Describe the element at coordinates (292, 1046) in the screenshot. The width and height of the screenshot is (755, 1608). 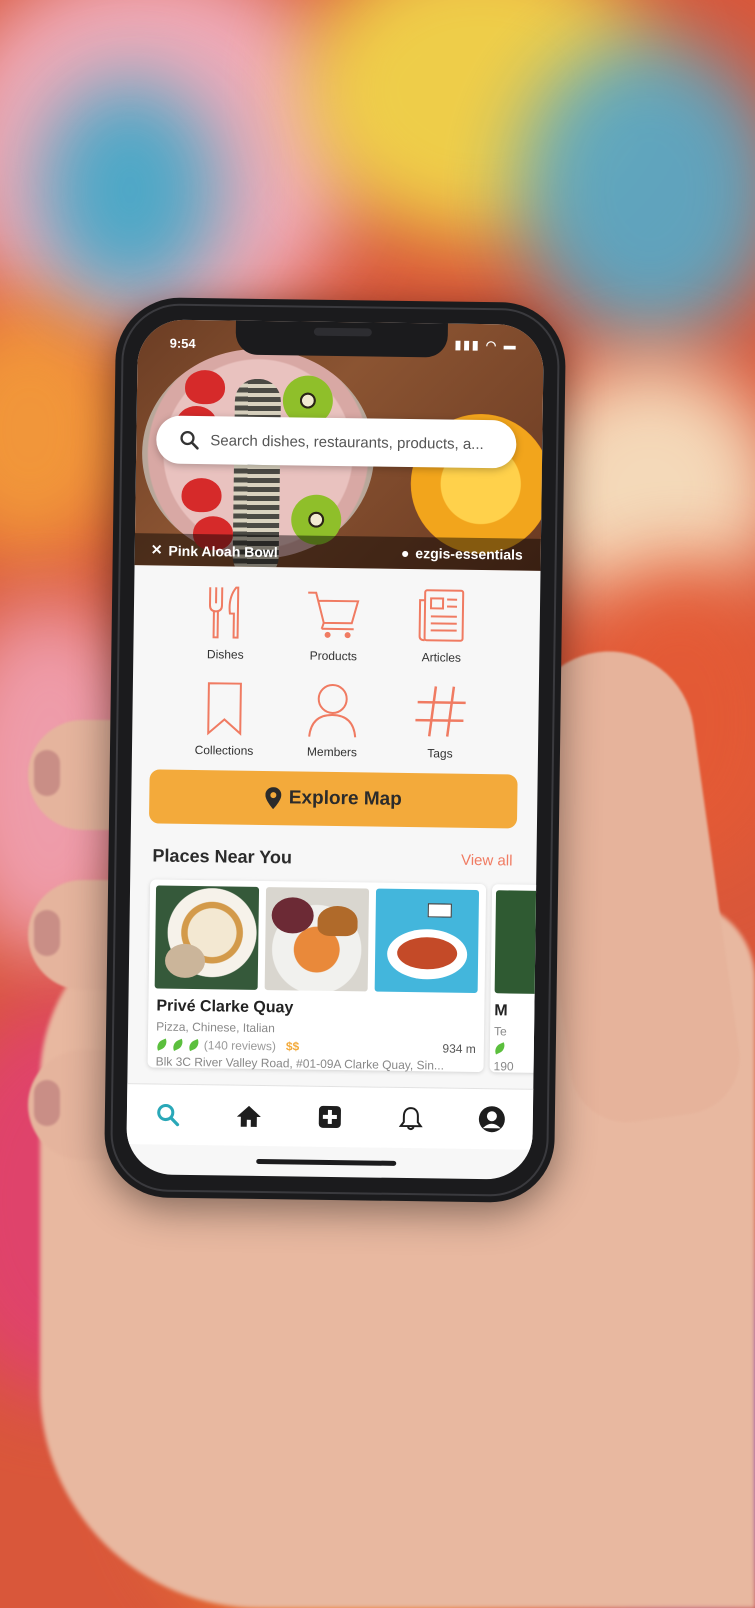
I see `price-level: $$` at that location.